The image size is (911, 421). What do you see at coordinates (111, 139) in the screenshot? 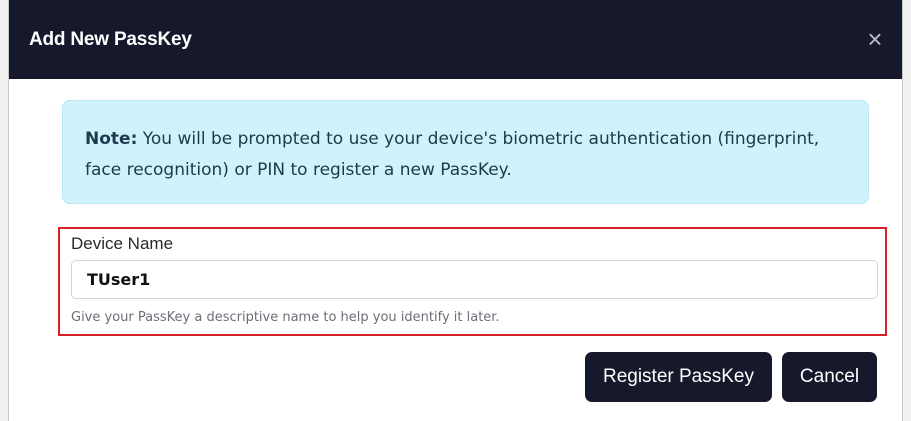
I see `note-label: Note:` at bounding box center [111, 139].